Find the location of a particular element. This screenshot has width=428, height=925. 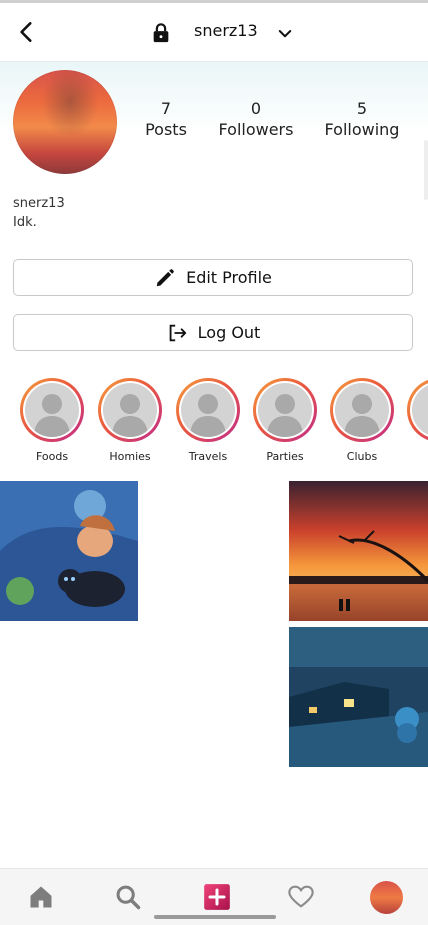

lock-icon is located at coordinates (161, 33).